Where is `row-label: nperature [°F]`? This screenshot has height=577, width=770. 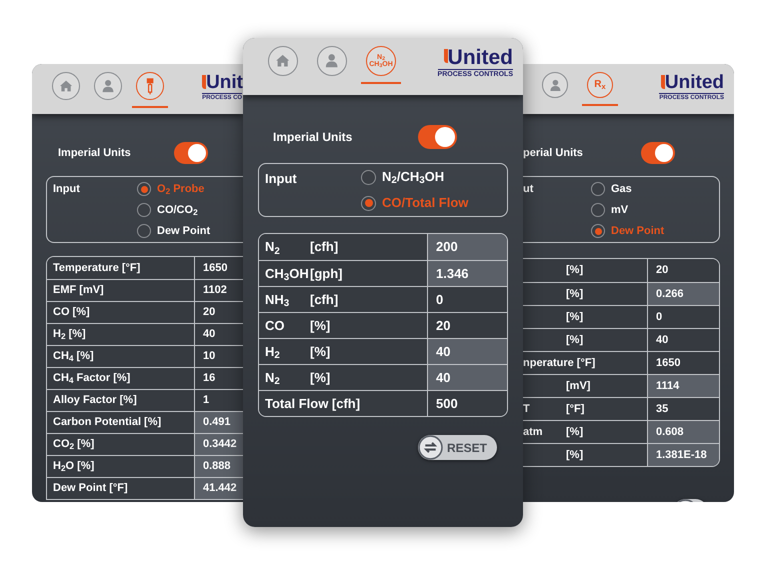
row-label: nperature [°F] is located at coordinates (559, 363).